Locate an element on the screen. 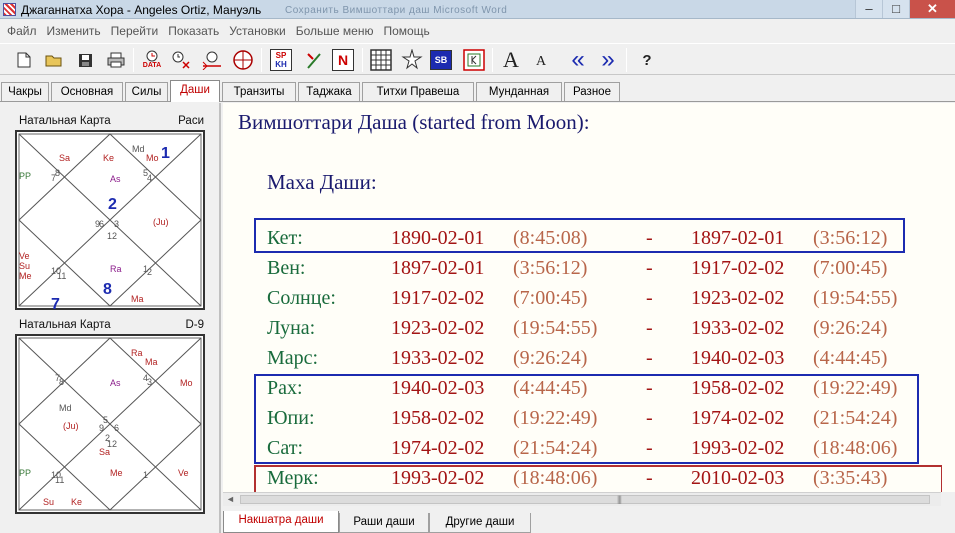 Image resolution: width=955 pixels, height=533 pixels. chart-house-label: Ke is located at coordinates (76, 502).